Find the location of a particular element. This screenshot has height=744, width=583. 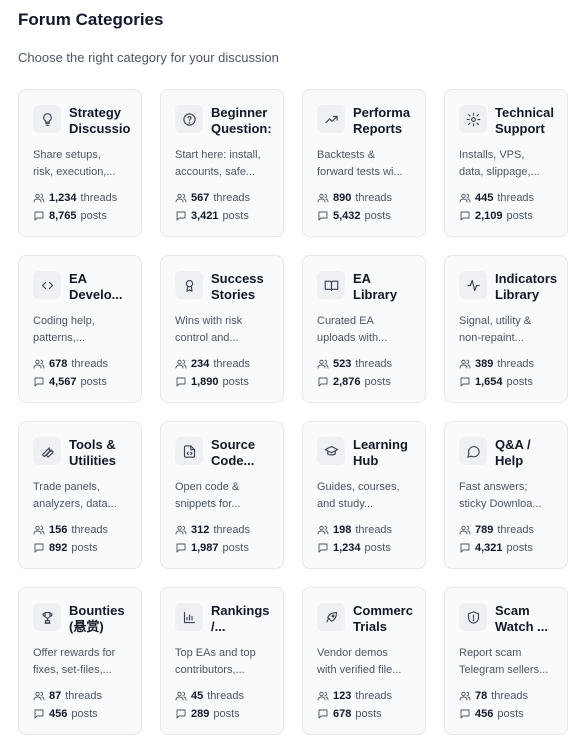

thread-count-value: 123 is located at coordinates (342, 696).